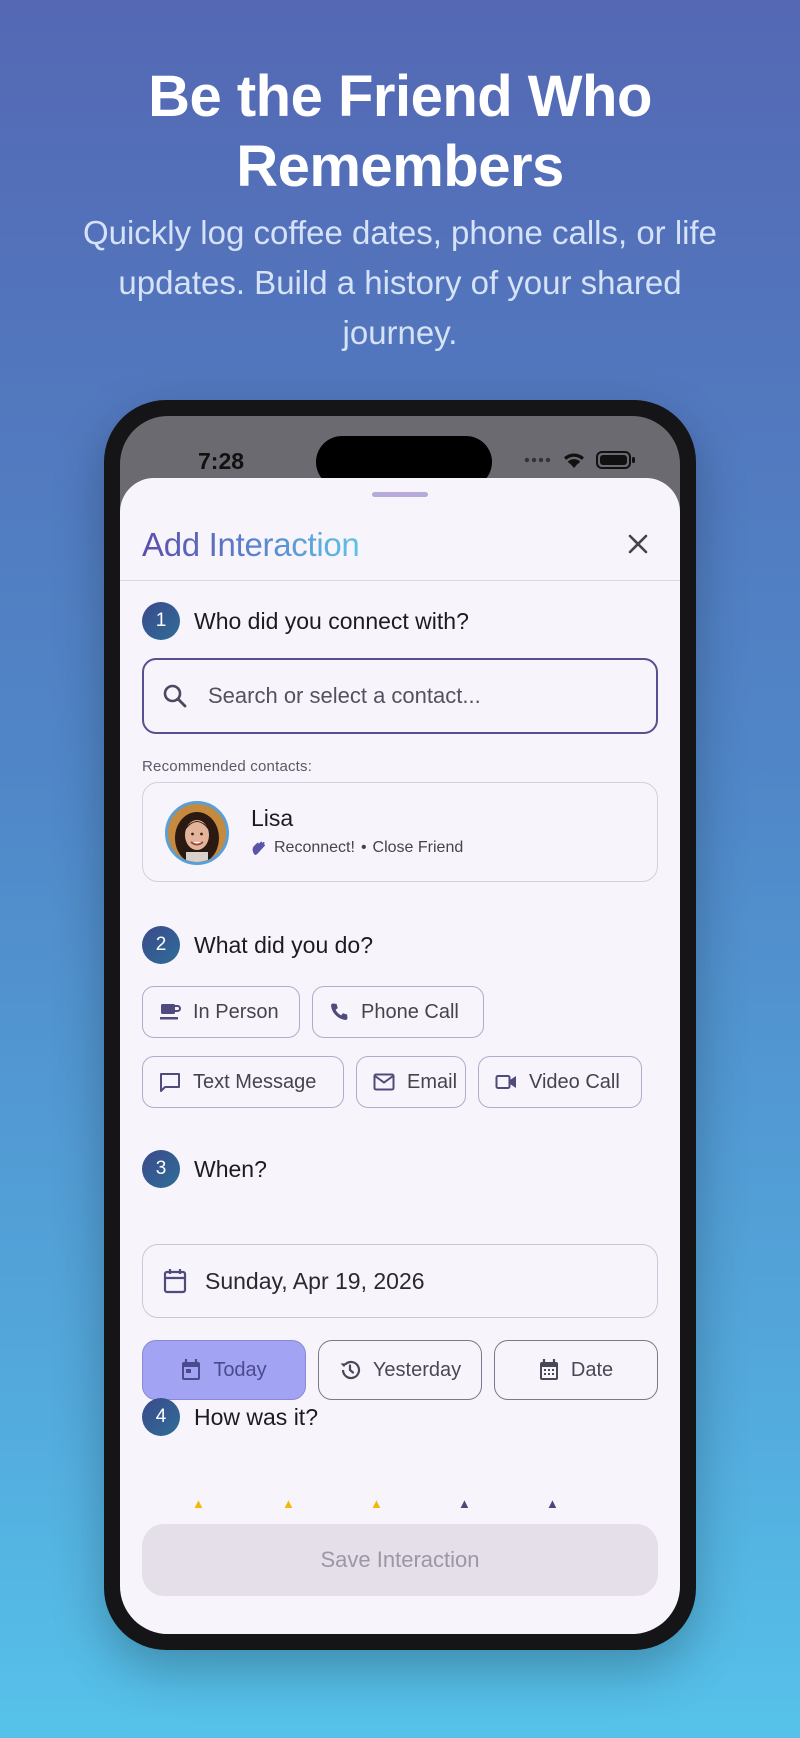 The width and height of the screenshot is (800, 1738). I want to click on status-time: 7:28, so click(221, 461).